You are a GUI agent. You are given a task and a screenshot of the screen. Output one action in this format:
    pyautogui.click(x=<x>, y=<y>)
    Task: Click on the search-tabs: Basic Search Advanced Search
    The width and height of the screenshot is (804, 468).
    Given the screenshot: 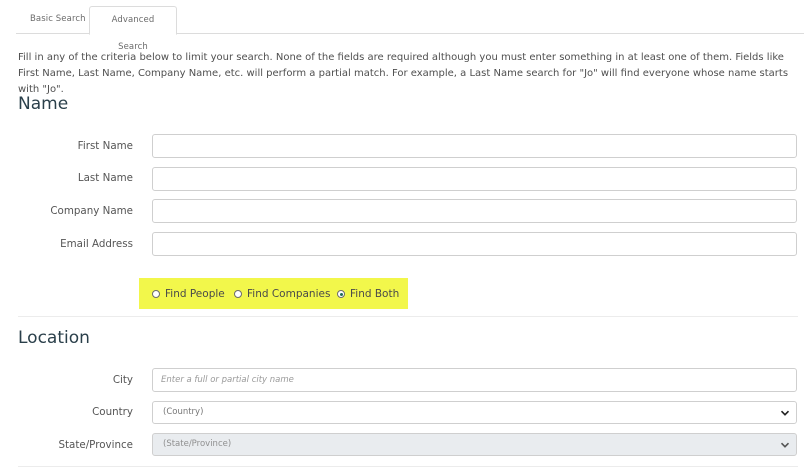 What is the action you would take?
    pyautogui.click(x=410, y=29)
    